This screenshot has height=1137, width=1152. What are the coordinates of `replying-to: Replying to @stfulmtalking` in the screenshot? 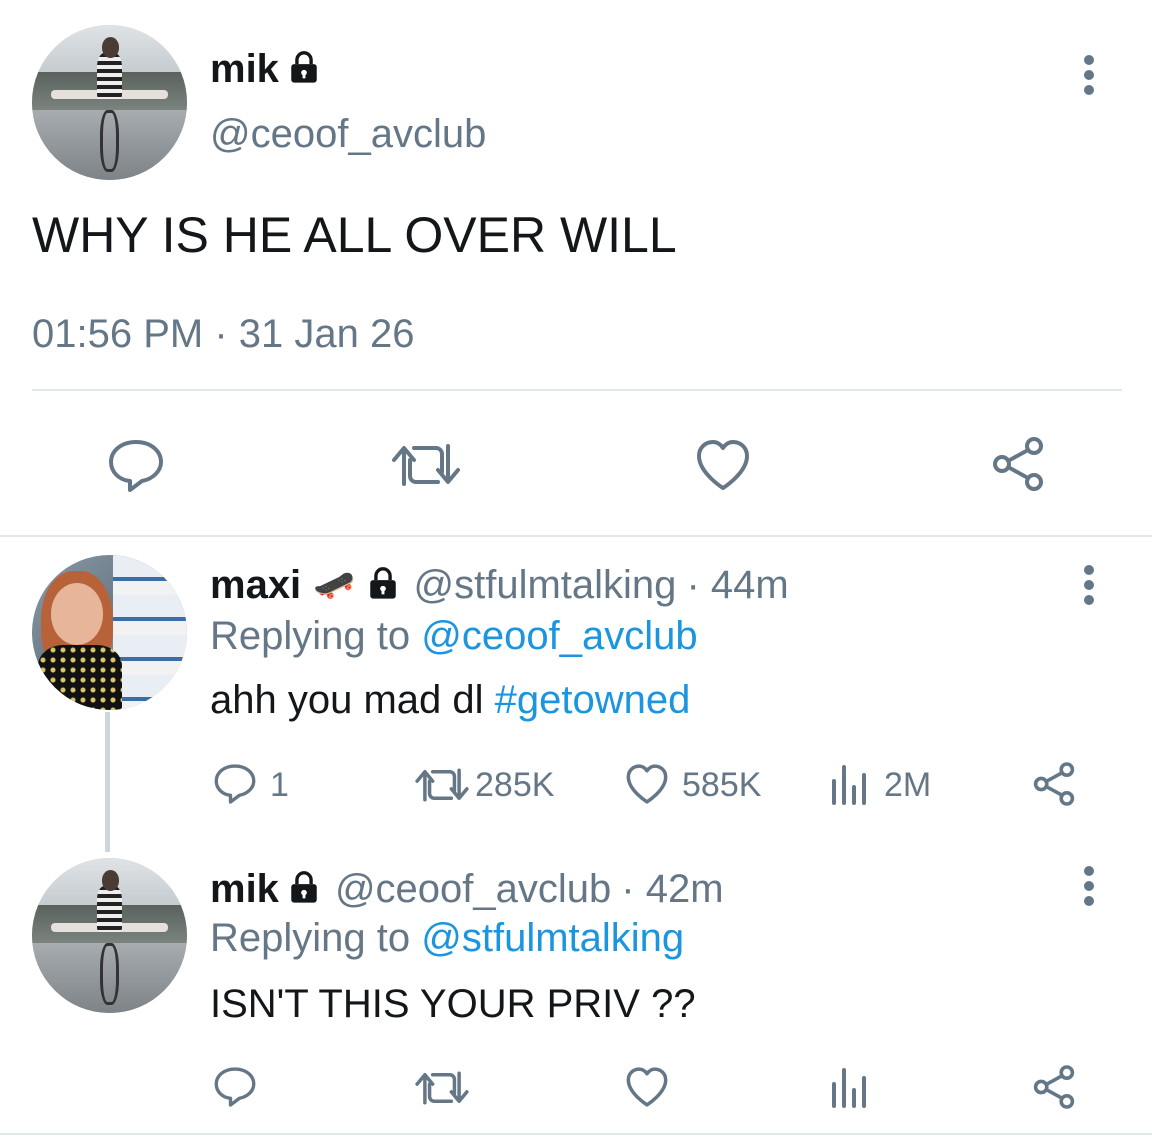 It's located at (447, 938).